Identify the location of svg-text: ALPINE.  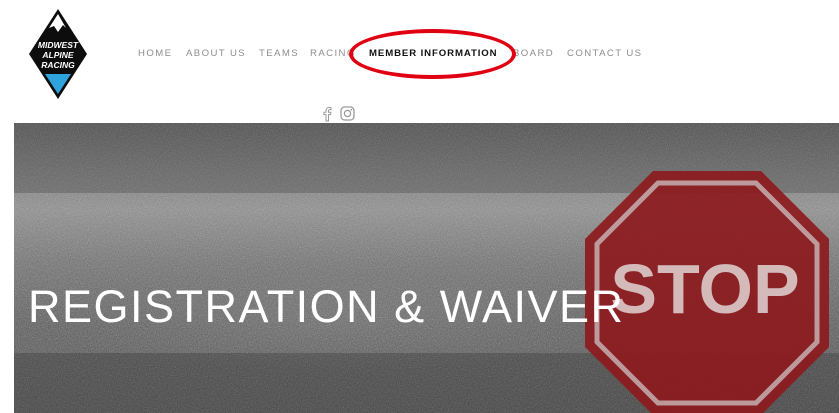
(57, 55).